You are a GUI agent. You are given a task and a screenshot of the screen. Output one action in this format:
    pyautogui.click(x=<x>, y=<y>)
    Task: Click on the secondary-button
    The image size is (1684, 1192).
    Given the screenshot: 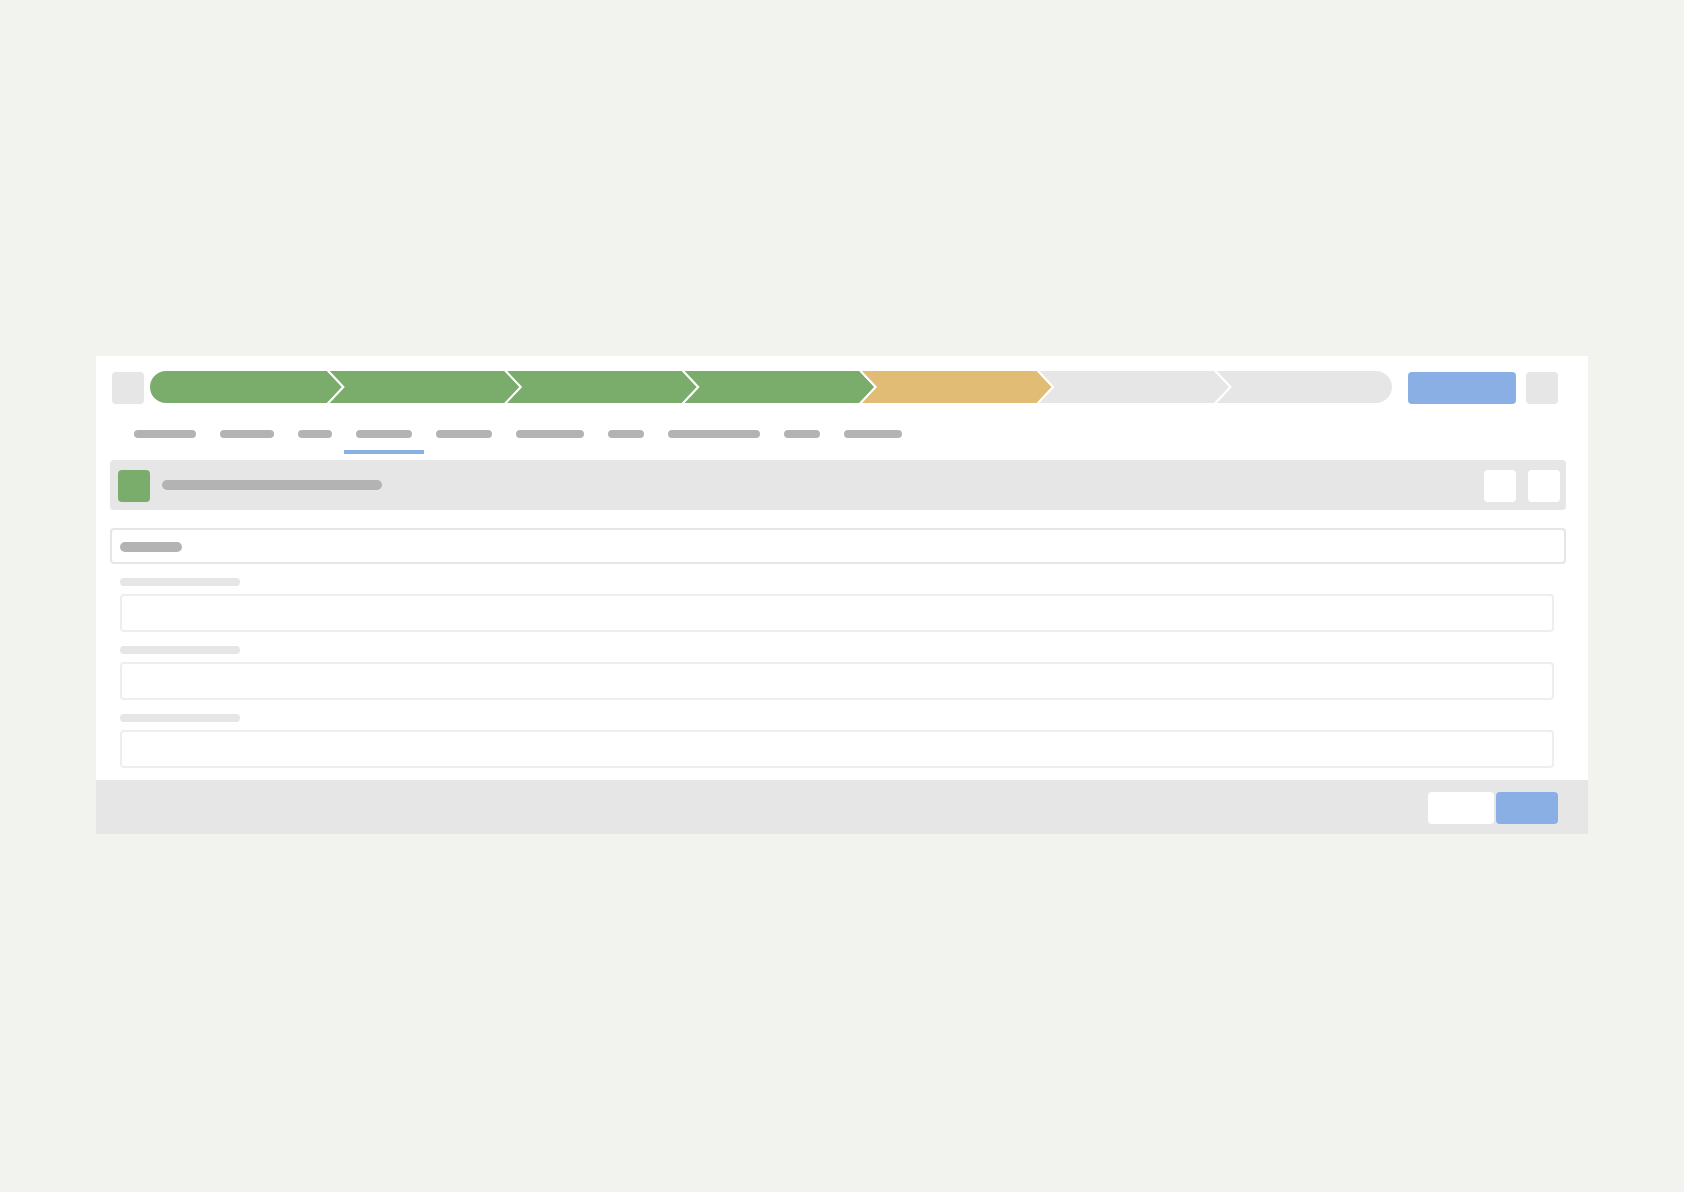 What is the action you would take?
    pyautogui.click(x=1461, y=807)
    